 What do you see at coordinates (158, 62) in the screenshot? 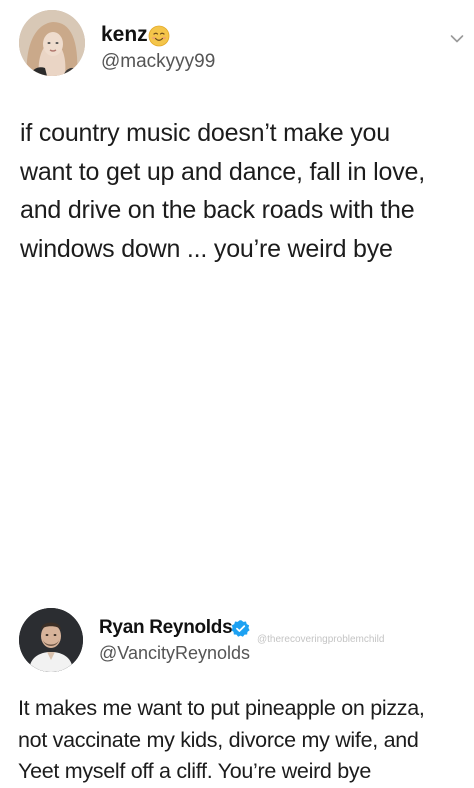
I see `username-handle: @mackyyy99` at bounding box center [158, 62].